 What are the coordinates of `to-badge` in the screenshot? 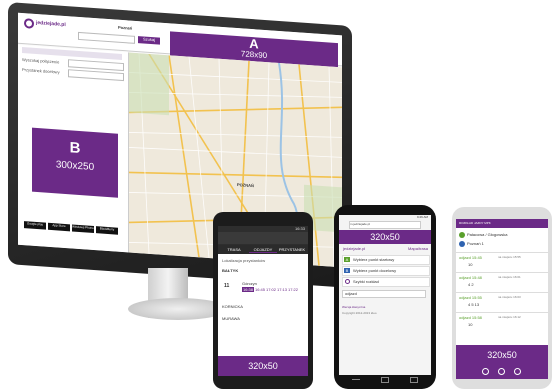 It's located at (462, 244).